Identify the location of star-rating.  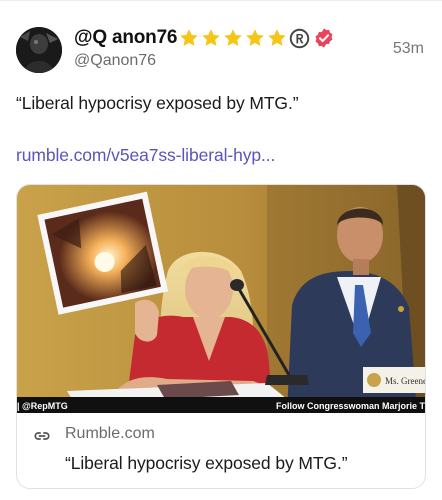
(233, 38).